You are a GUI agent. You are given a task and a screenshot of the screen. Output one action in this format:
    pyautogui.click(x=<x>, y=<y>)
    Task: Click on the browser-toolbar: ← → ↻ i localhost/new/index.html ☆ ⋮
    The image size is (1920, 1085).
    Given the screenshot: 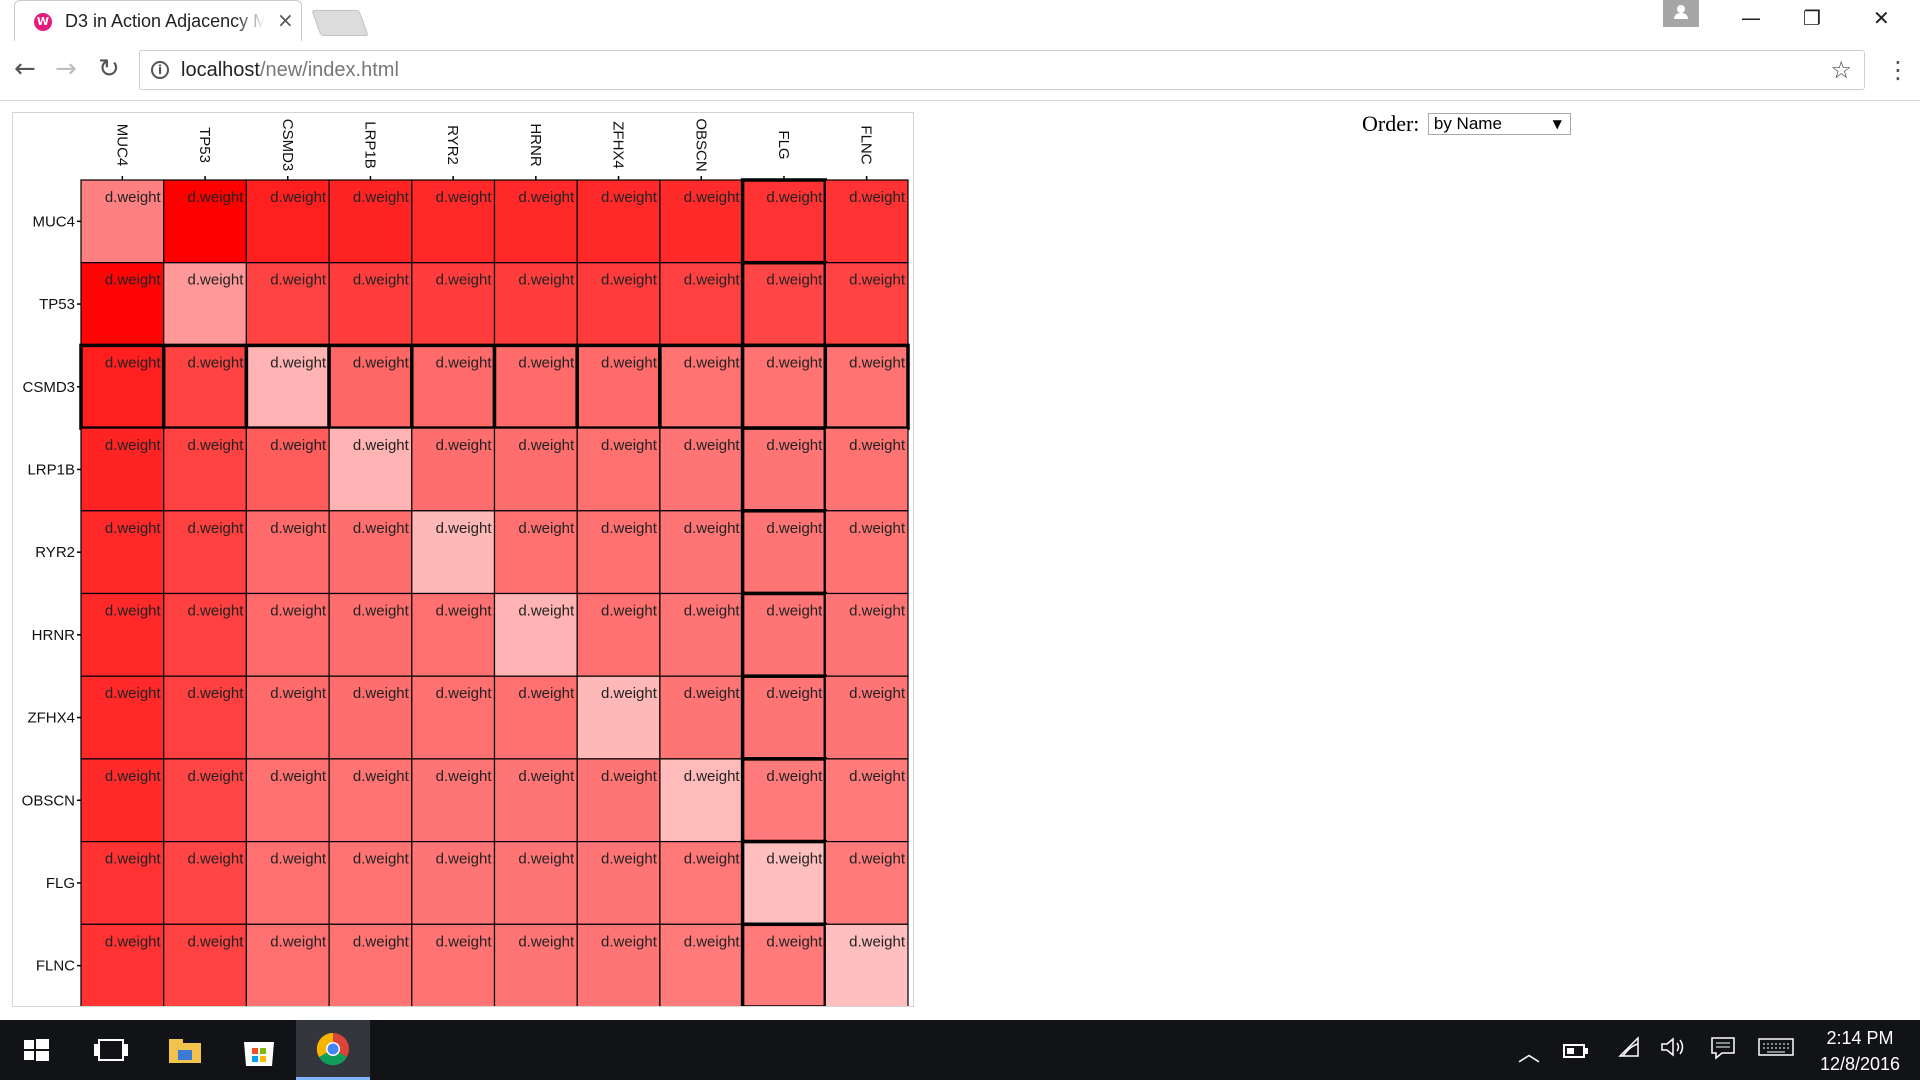 What is the action you would take?
    pyautogui.click(x=960, y=71)
    